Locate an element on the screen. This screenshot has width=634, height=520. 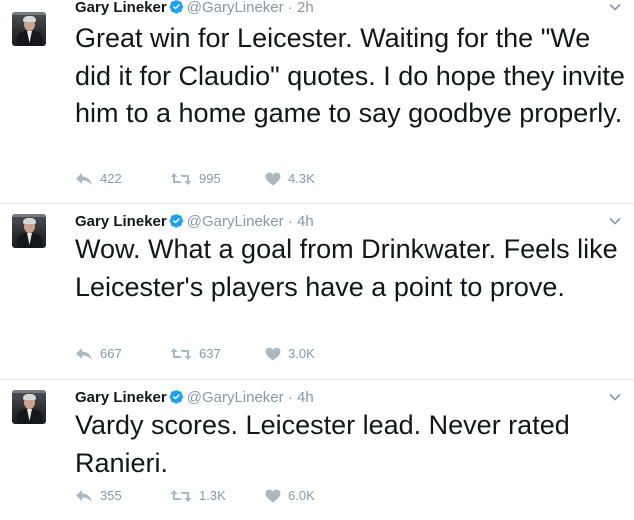
like-button: 4.3K is located at coordinates (312, 179).